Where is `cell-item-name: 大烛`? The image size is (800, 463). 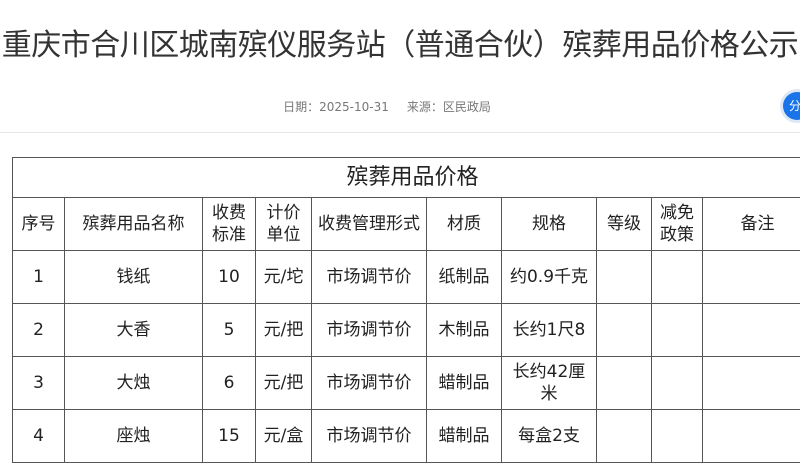
cell-item-name: 大烛 is located at coordinates (133, 383).